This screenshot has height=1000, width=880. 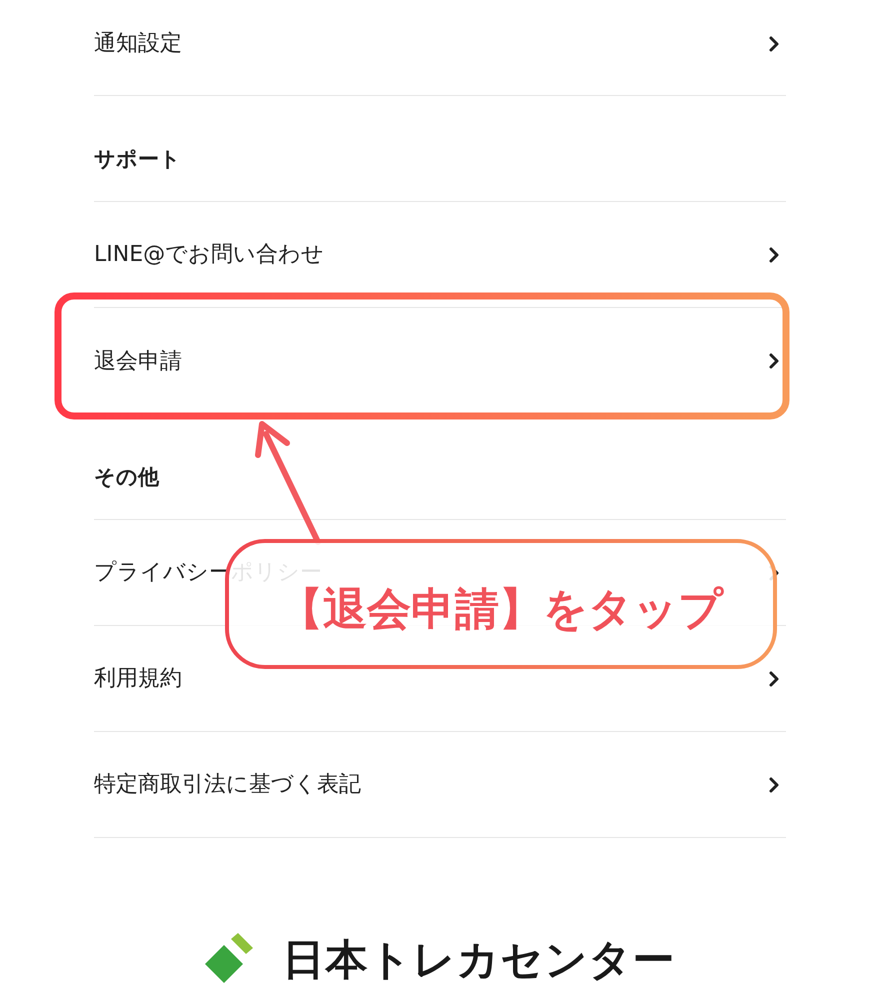 What do you see at coordinates (138, 678) in the screenshot?
I see `menu-item-label: 利用規約` at bounding box center [138, 678].